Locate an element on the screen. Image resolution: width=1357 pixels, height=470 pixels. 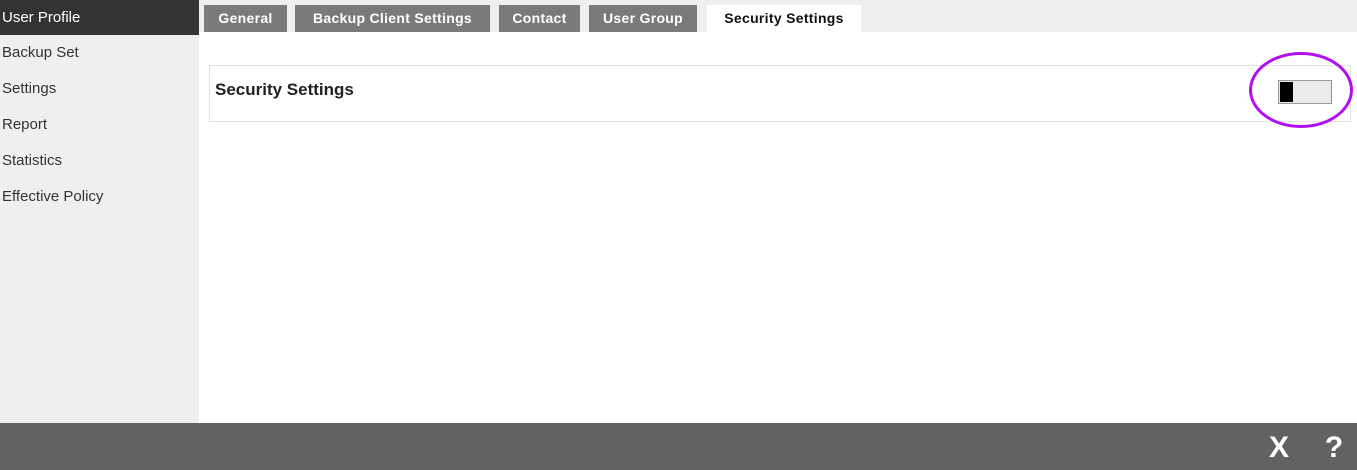
sidebar-item-settings: Settings is located at coordinates (99, 89).